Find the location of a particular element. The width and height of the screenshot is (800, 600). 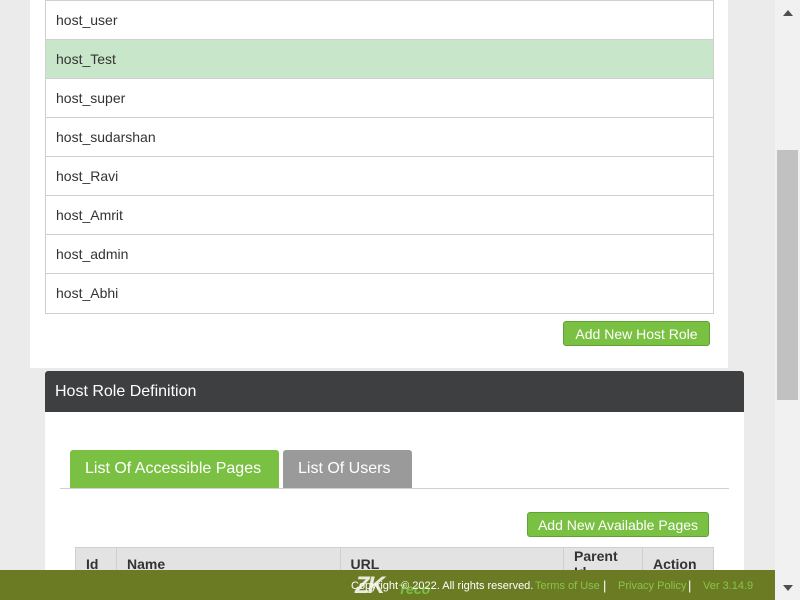

list-item: host_Amrit is located at coordinates (379, 215).